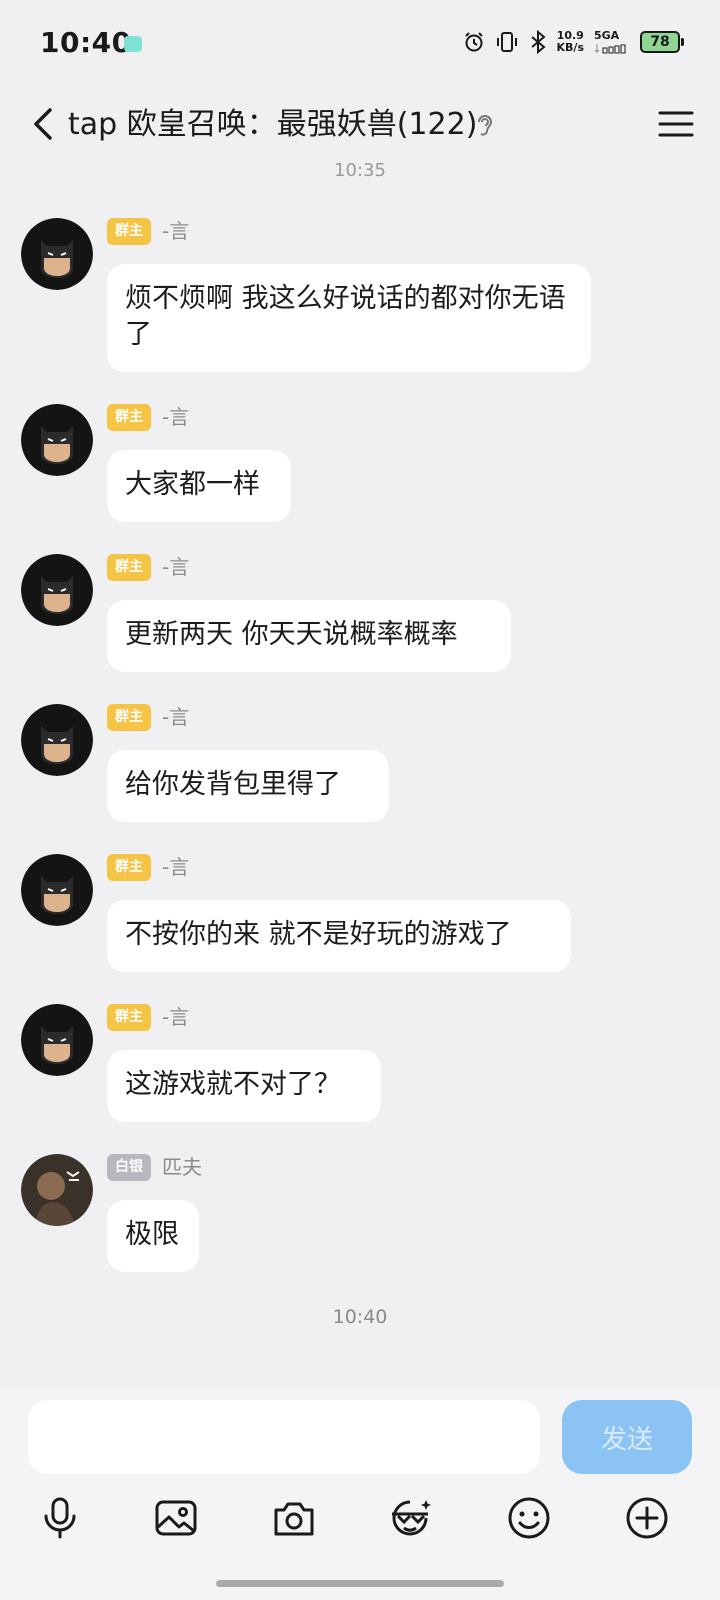 This screenshot has width=720, height=1600. What do you see at coordinates (57, 1190) in the screenshot?
I see `avatar-user-photo` at bounding box center [57, 1190].